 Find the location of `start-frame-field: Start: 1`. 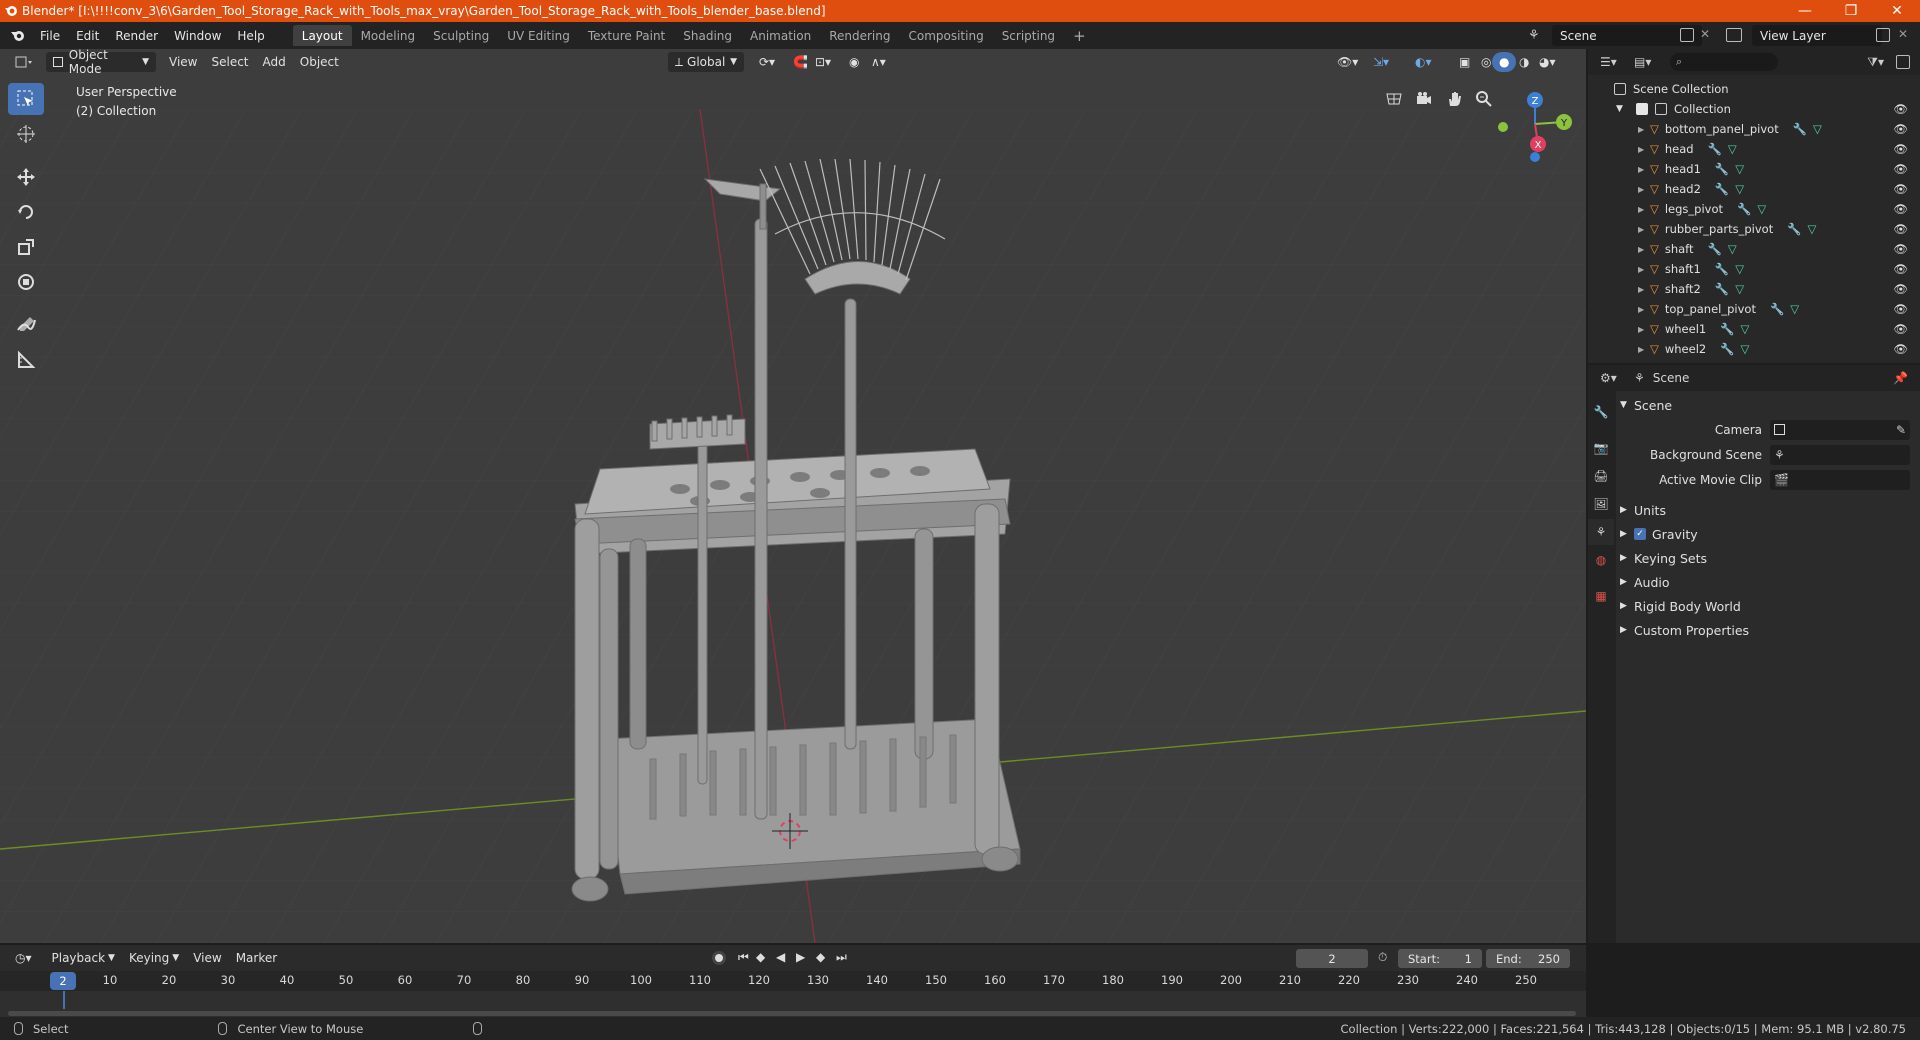

start-frame-field: Start: 1 is located at coordinates (1440, 958).